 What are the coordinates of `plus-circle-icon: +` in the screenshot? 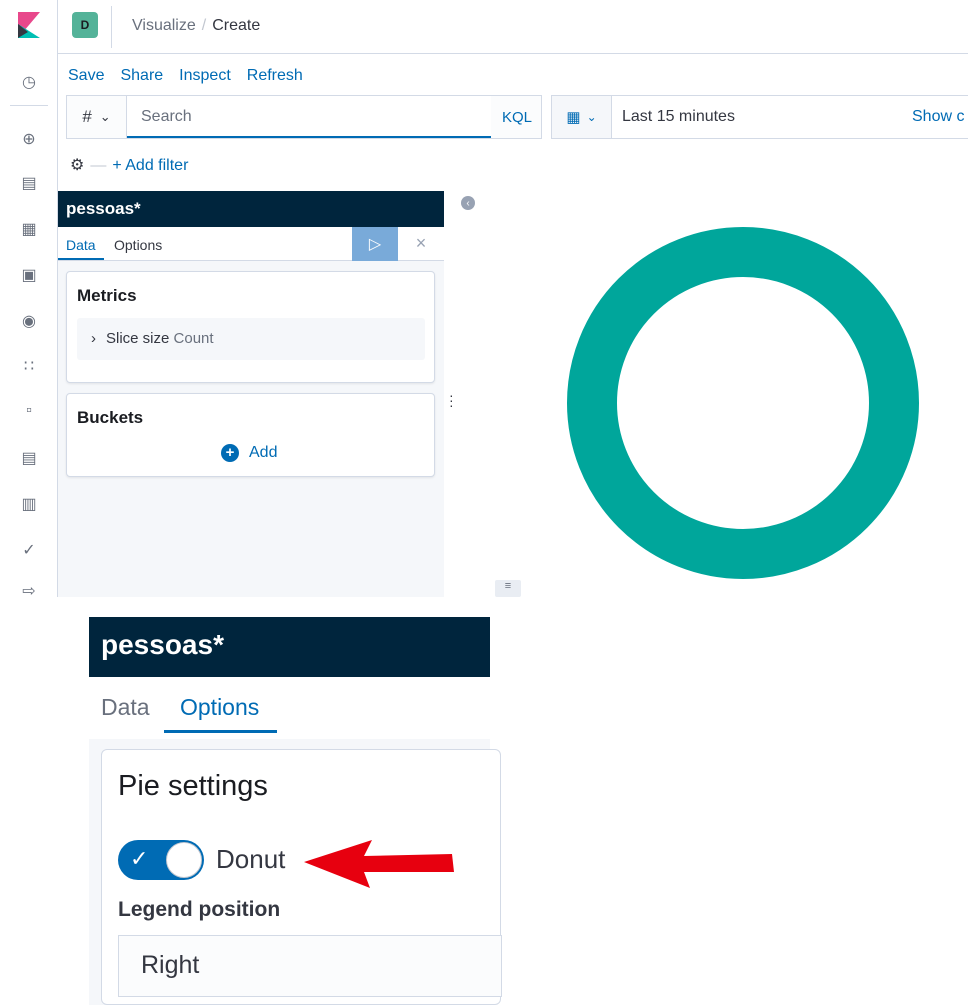 It's located at (230, 453).